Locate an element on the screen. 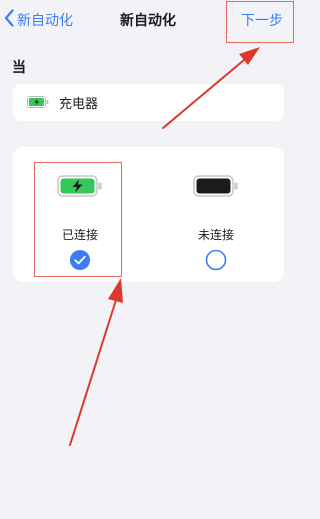 This screenshot has height=519, width=320. radio-unselected-icon is located at coordinates (216, 262).